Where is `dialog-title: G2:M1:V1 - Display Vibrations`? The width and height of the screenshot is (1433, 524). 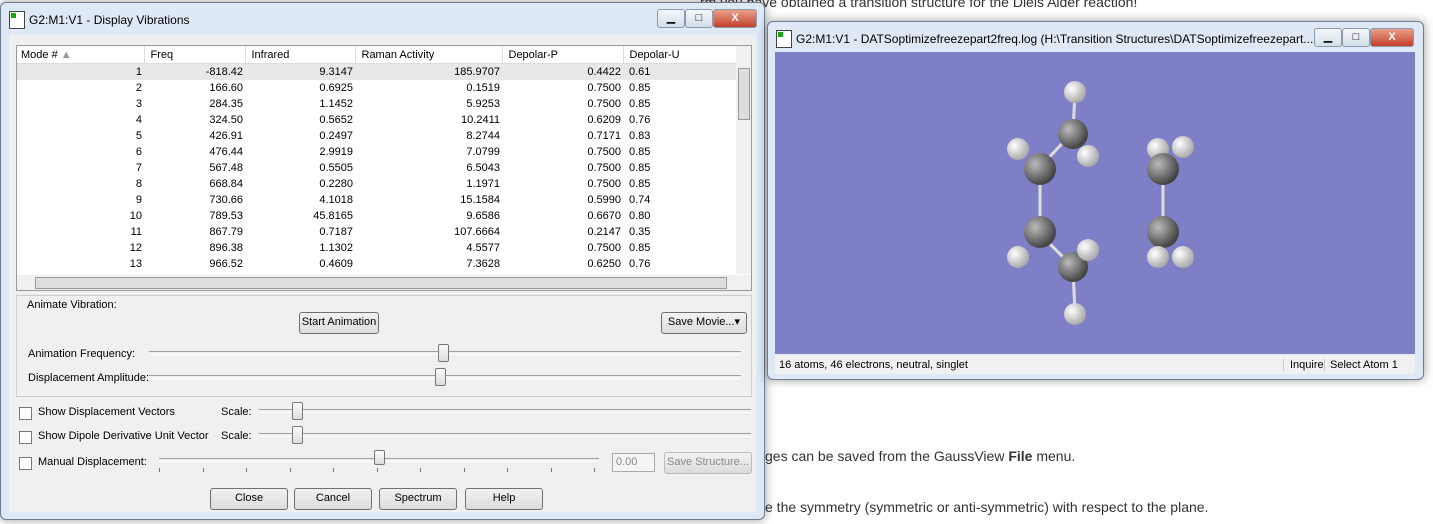 dialog-title: G2:M1:V1 - Display Vibrations is located at coordinates (109, 20).